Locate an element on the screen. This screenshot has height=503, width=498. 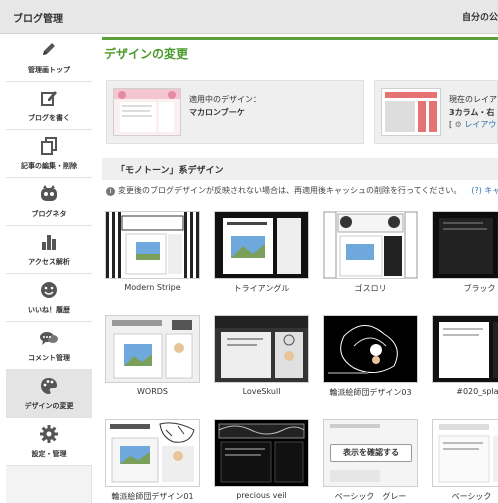
info-icon: i is located at coordinates (110, 191).